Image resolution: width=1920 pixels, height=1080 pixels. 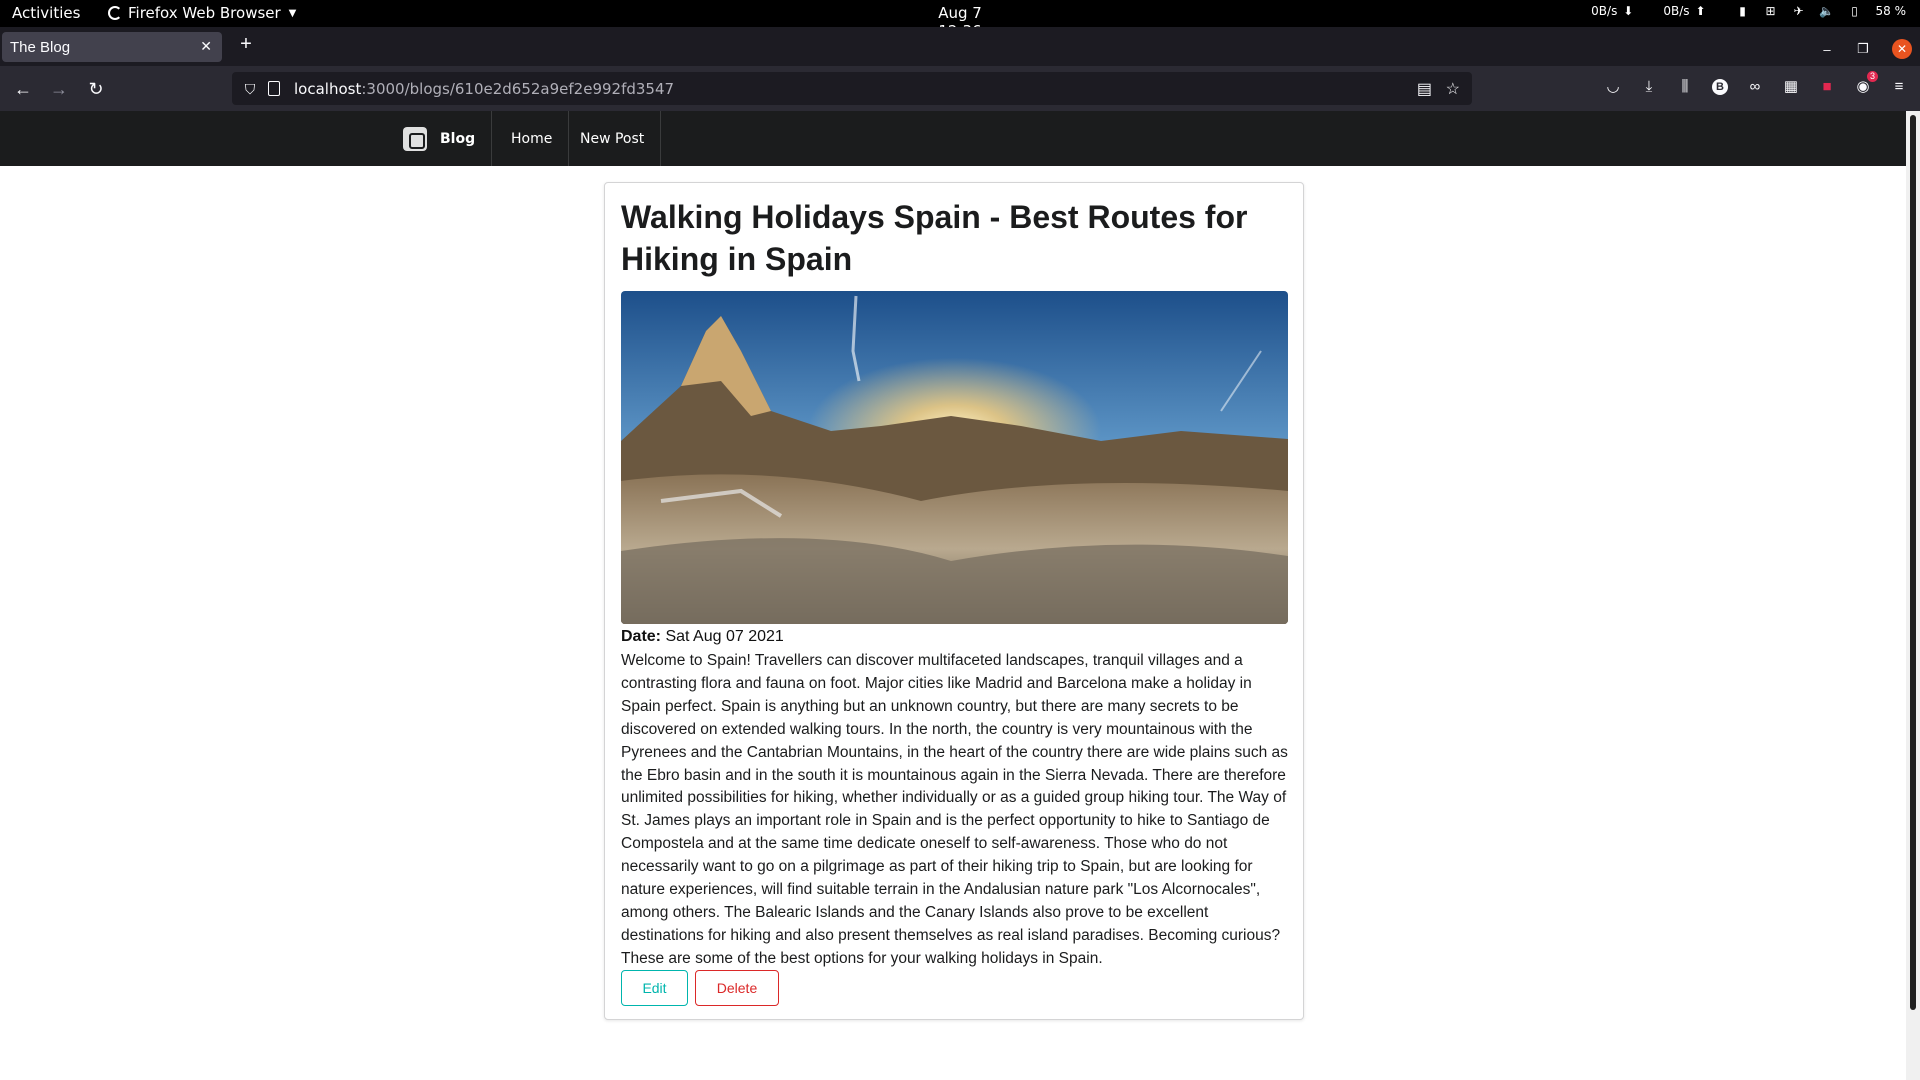 I want to click on clipboard-icon: ▮, so click(x=1743, y=11).